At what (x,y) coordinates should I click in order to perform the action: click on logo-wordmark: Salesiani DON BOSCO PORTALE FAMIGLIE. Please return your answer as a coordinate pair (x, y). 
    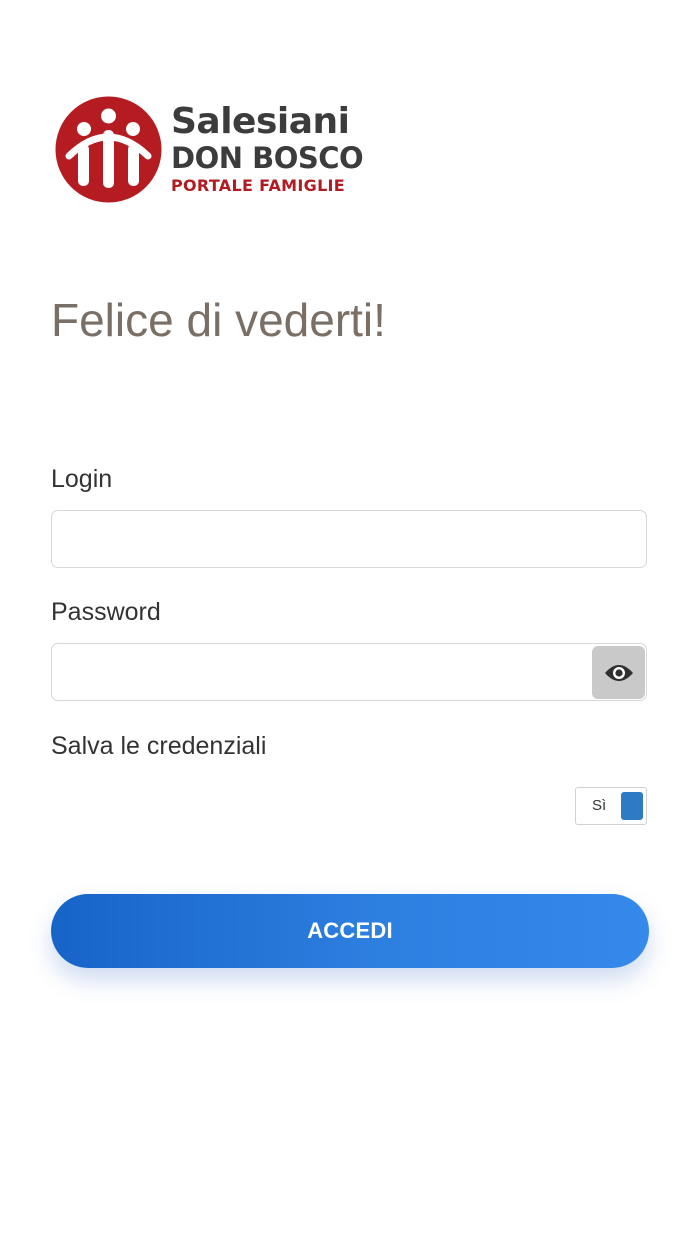
    Looking at the image, I should click on (267, 149).